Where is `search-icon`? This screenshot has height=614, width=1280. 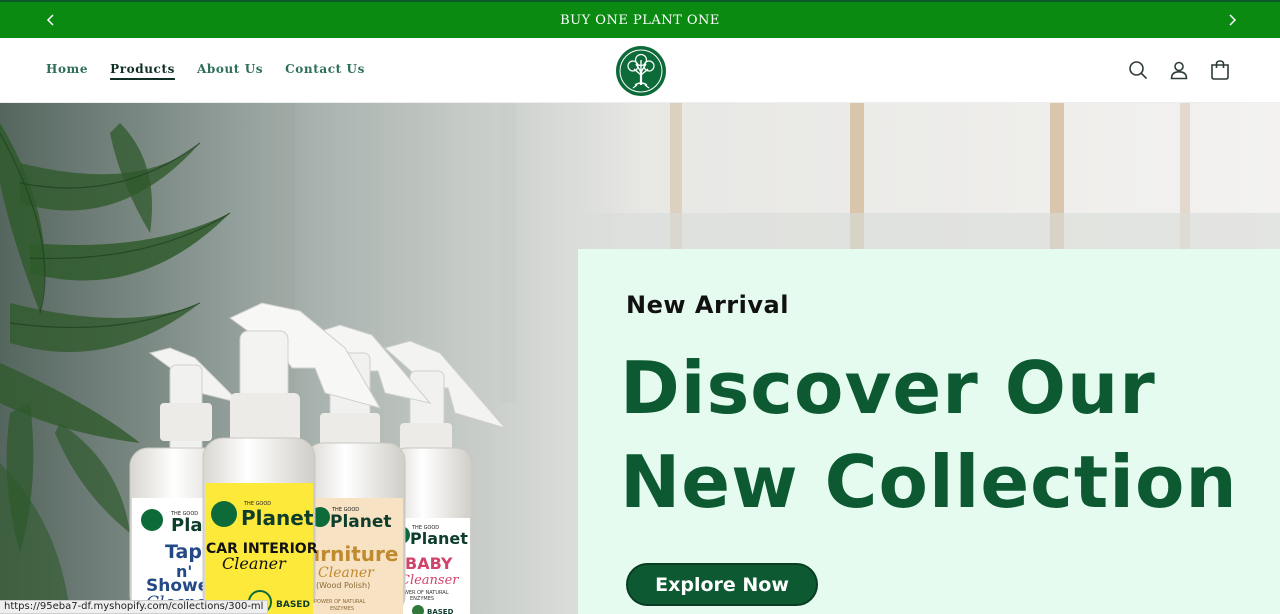 search-icon is located at coordinates (1137, 69).